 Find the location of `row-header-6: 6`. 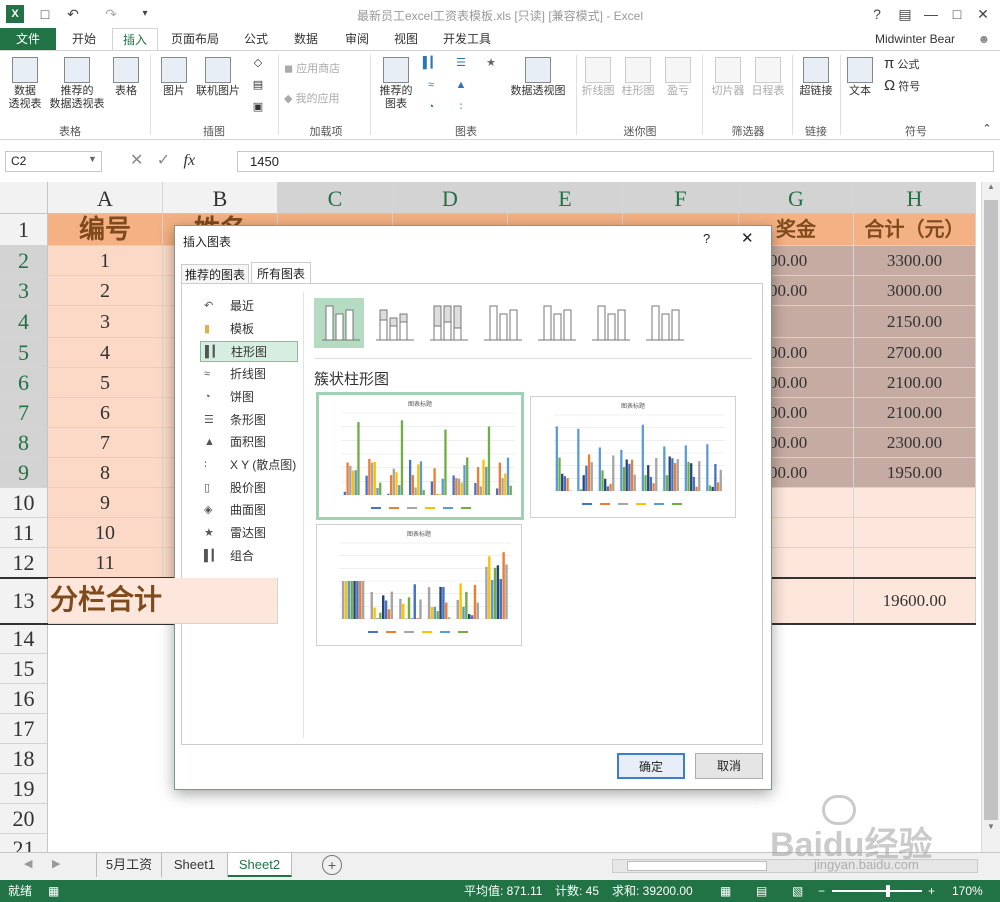

row-header-6: 6 is located at coordinates (24, 383).